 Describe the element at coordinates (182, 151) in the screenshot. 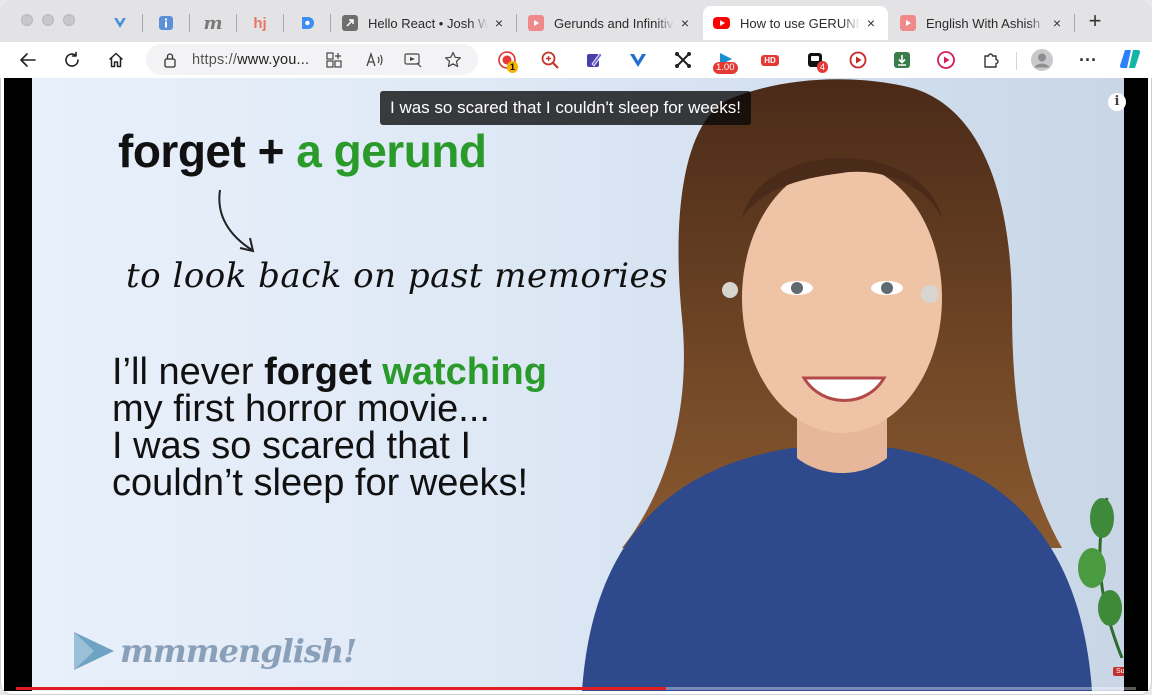

I see `headline-forget: forget` at that location.